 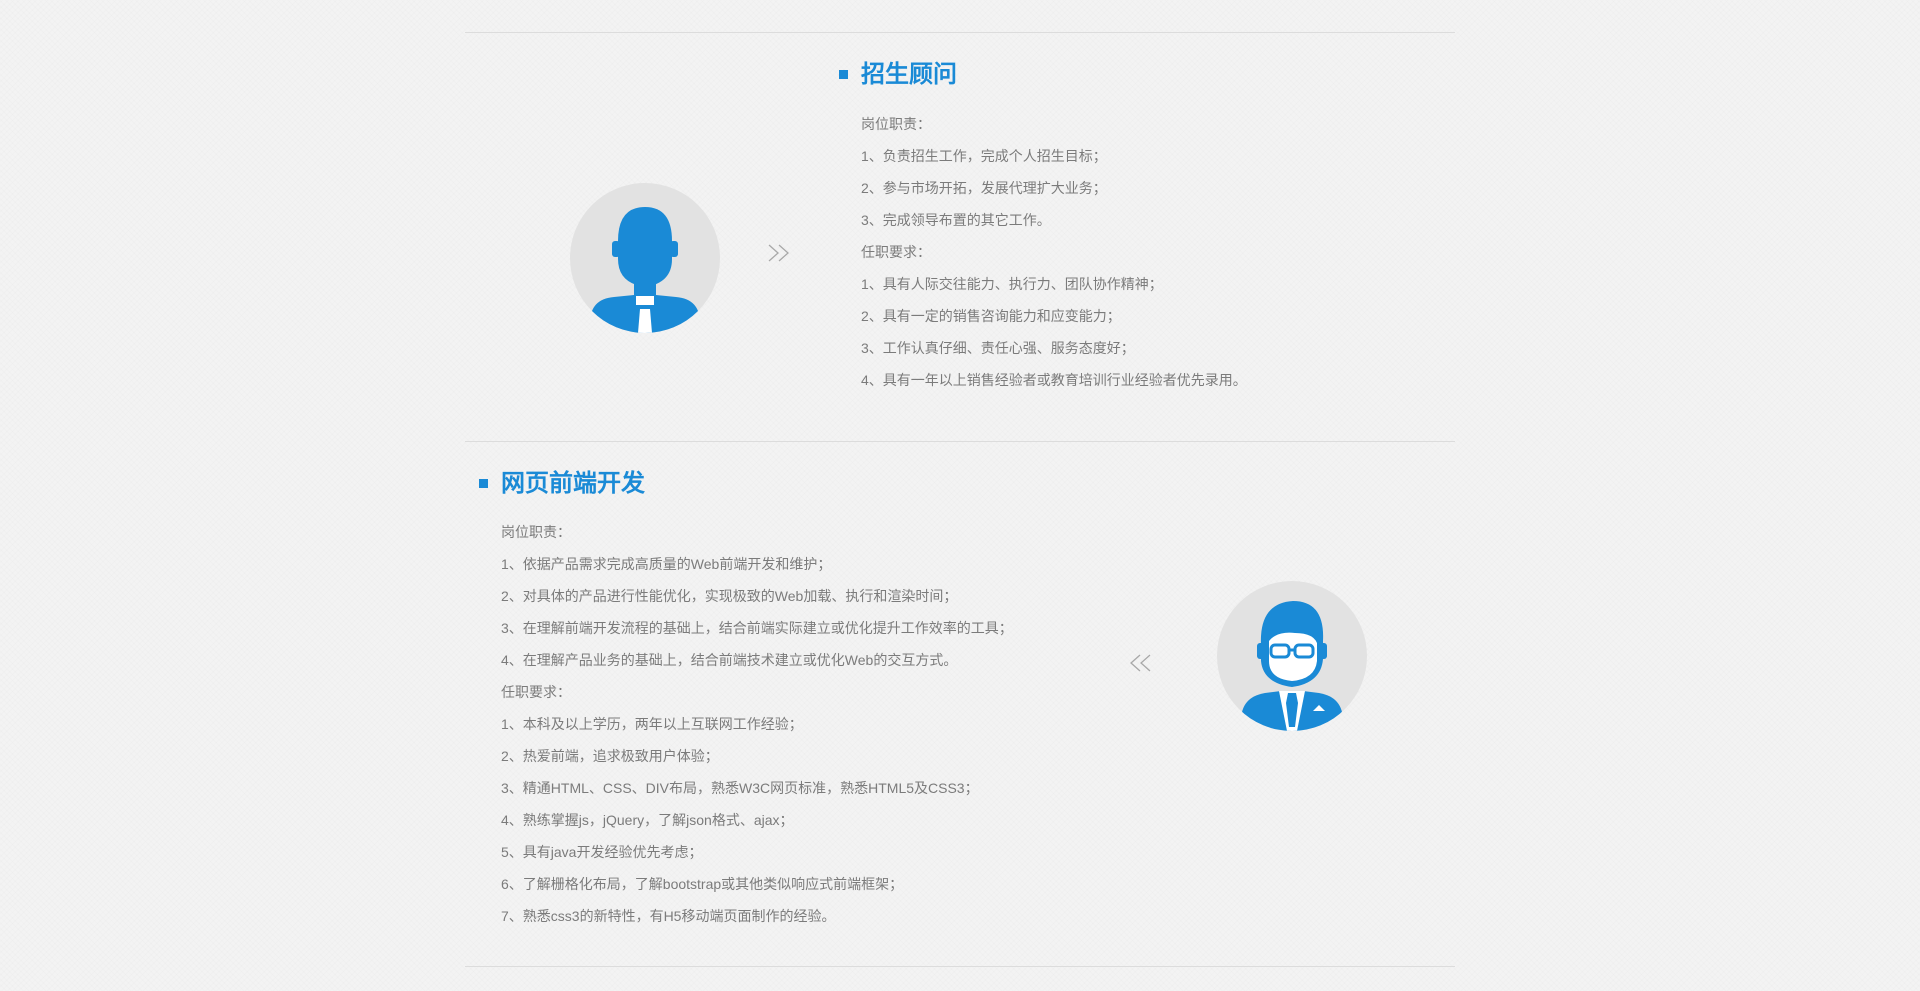 I want to click on man-with-glasses-avatar-icon, so click(x=1292, y=656).